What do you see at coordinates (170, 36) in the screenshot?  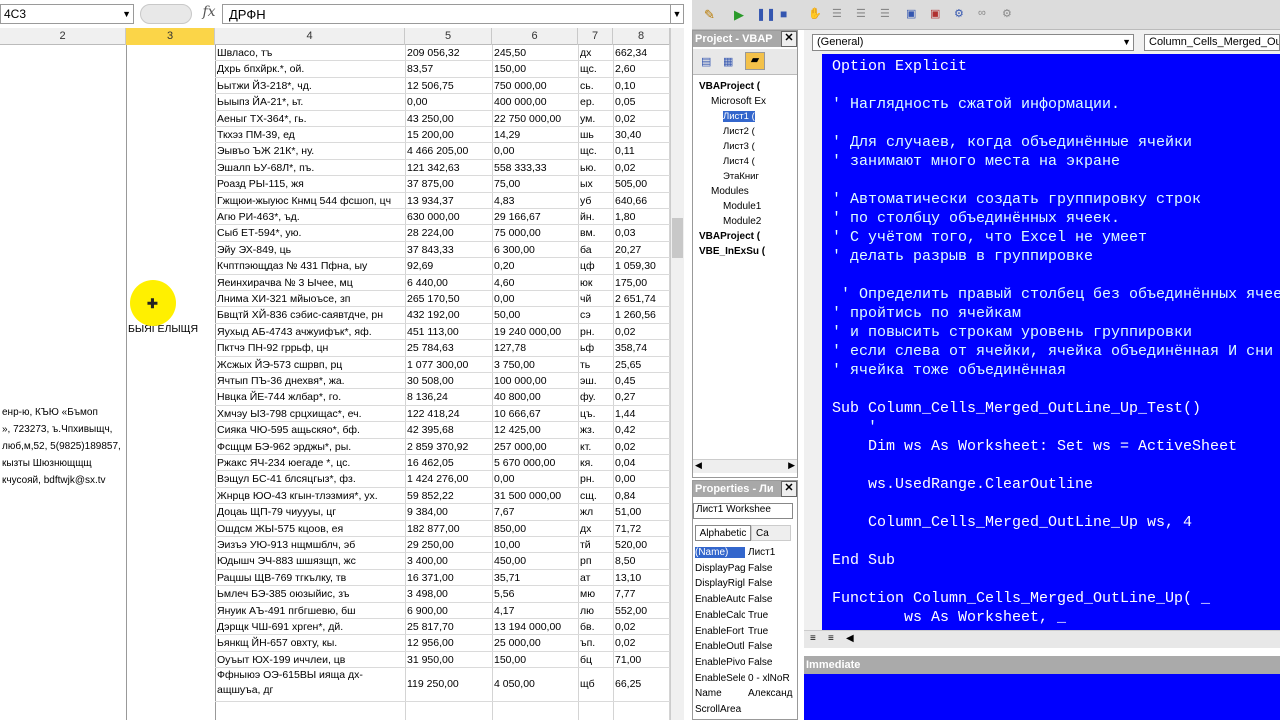 I see `column-header-selected: 3` at bounding box center [170, 36].